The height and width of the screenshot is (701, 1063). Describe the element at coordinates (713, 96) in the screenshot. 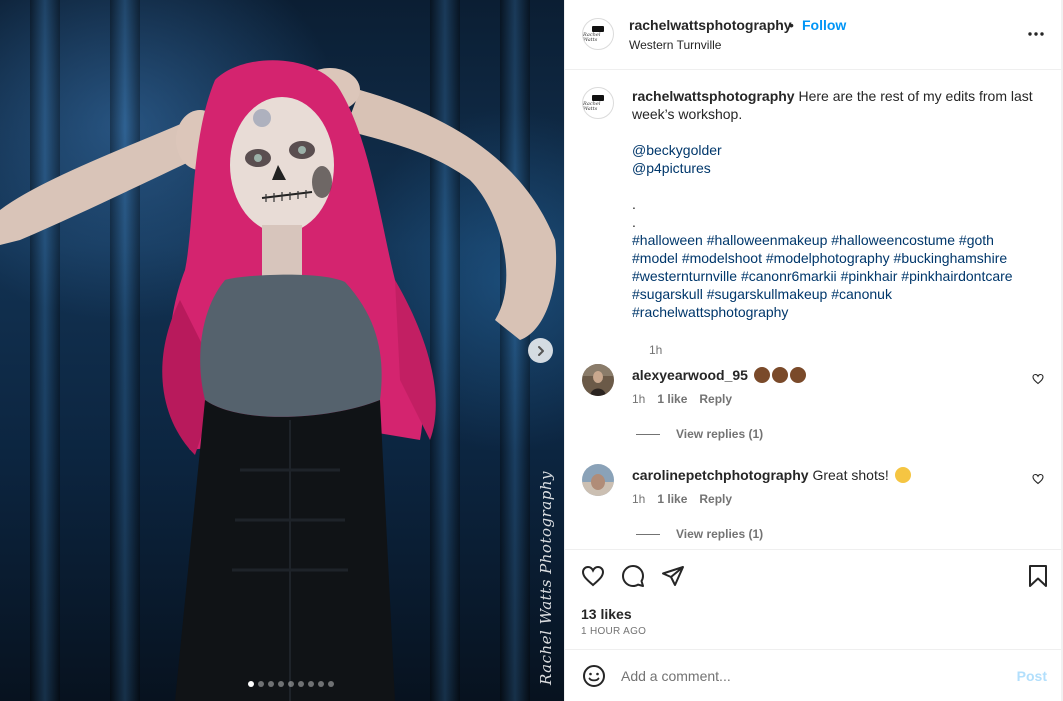

I see `caption-username: rachelwattsphotography` at that location.